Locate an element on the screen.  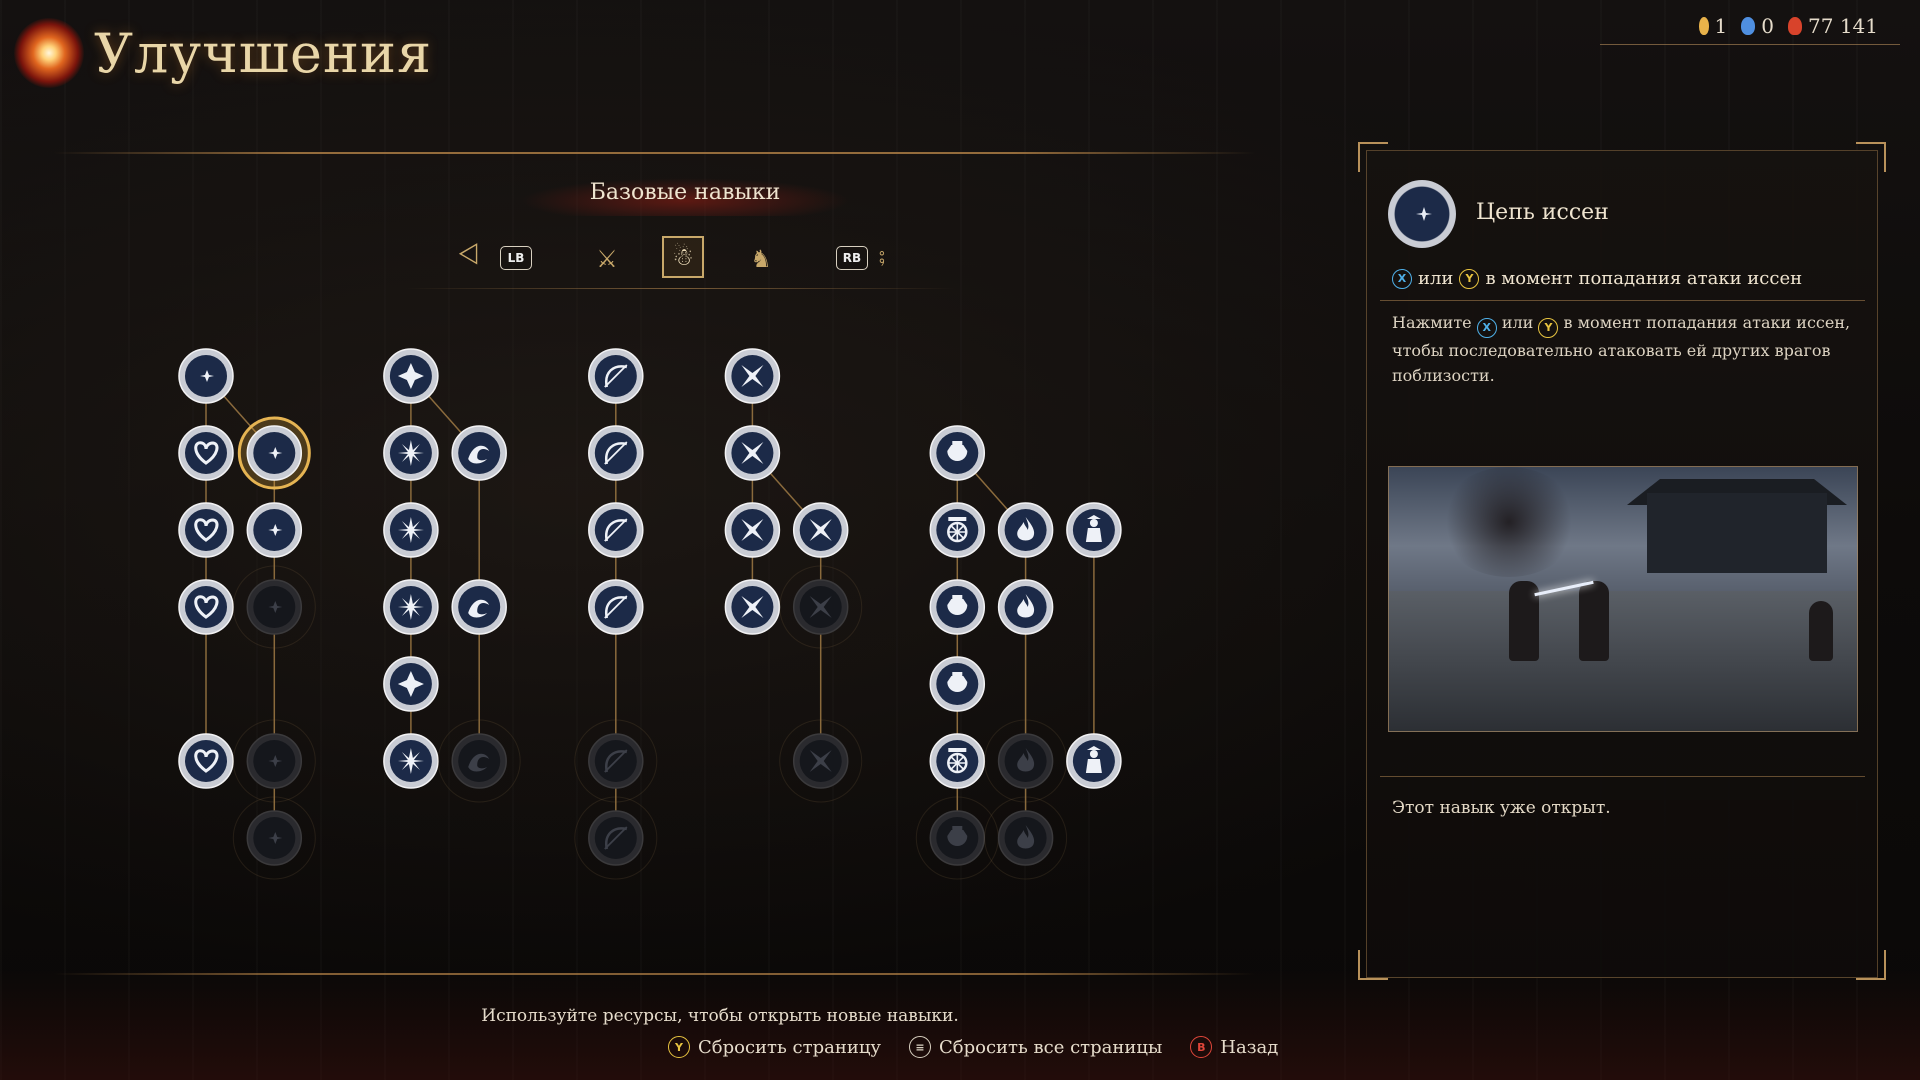
skill-condition: X или Y в момент попадания атаки иссен is located at coordinates (1597, 278).